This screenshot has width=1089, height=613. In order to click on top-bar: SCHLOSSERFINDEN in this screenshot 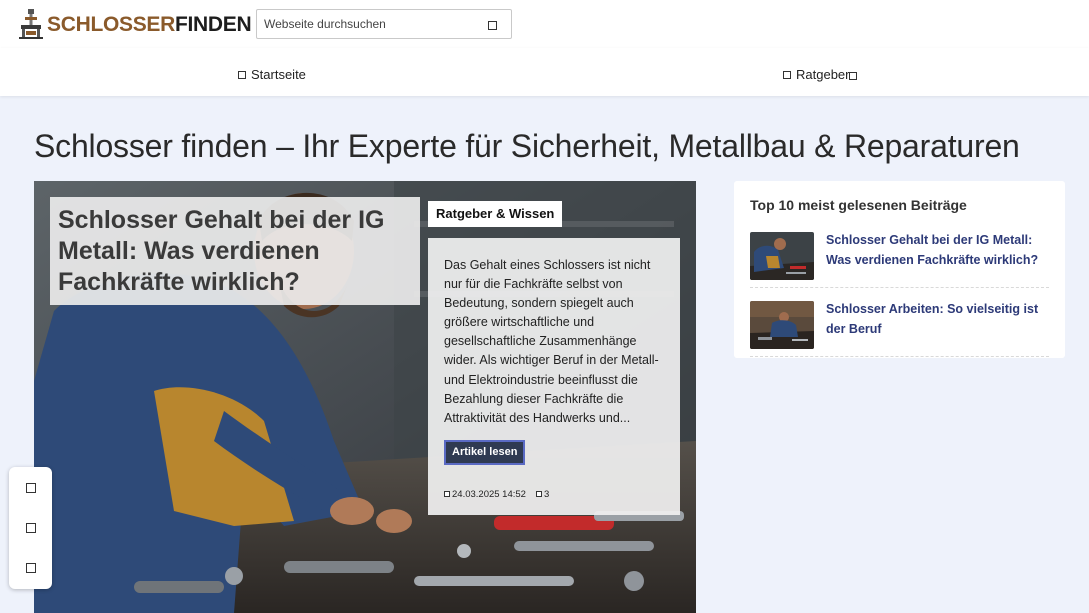, I will do `click(544, 24)`.